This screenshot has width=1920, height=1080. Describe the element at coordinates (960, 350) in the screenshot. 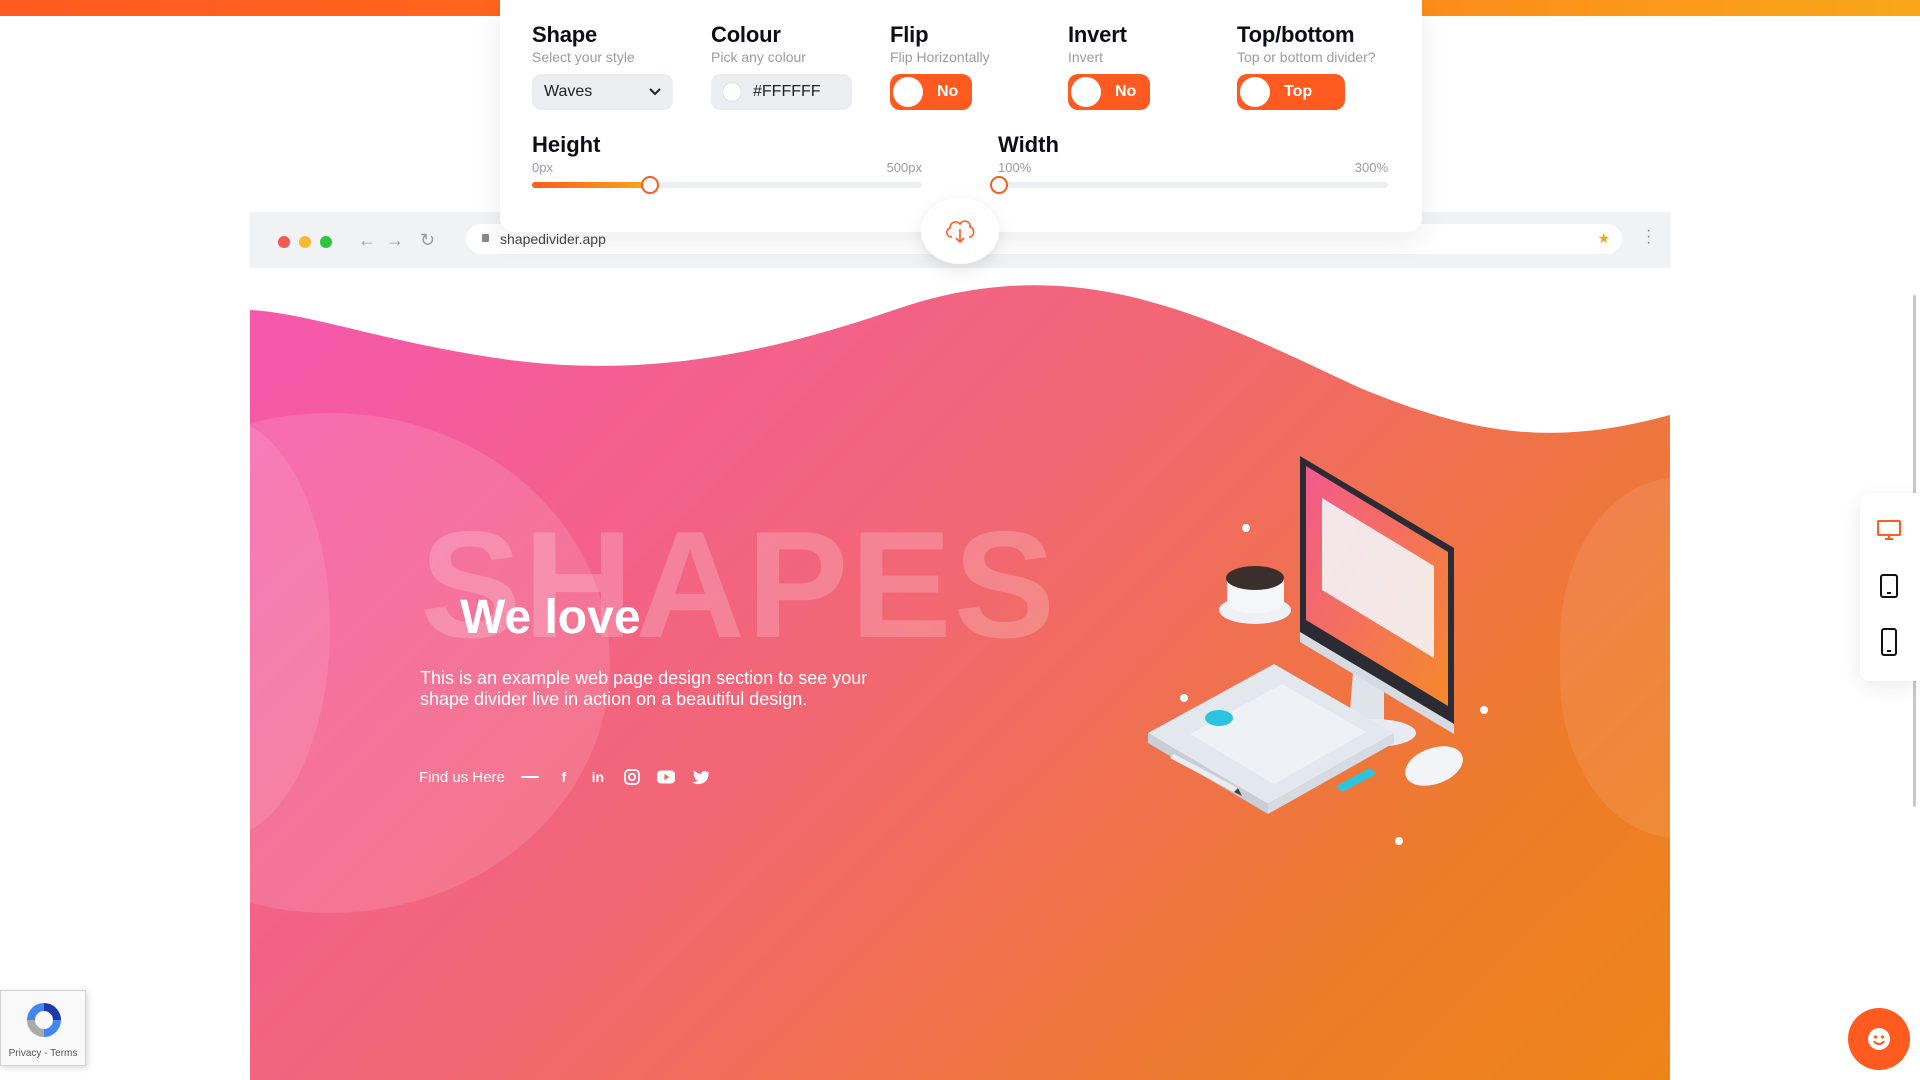

I see `wave-divider` at that location.